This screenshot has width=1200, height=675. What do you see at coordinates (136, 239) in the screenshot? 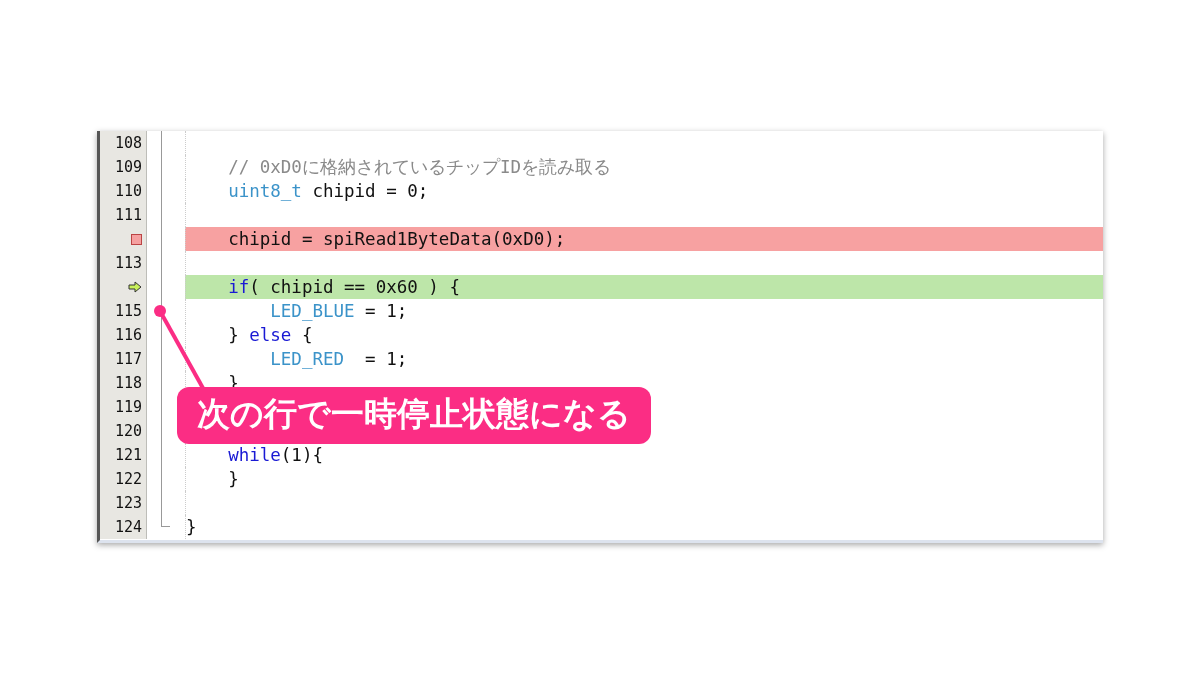
I see `breakpoint-icon` at bounding box center [136, 239].